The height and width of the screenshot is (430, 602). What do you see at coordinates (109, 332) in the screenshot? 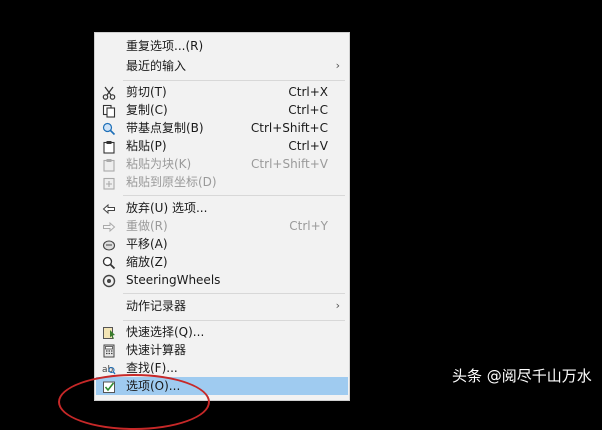
I see `quick-select-icon` at bounding box center [109, 332].